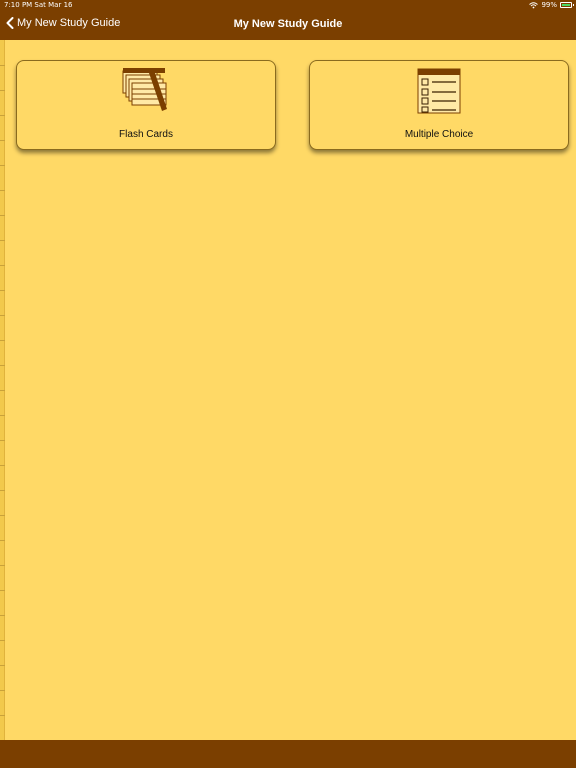 This screenshot has width=576, height=768. I want to click on flash-cards-button: Flash Cards, so click(146, 105).